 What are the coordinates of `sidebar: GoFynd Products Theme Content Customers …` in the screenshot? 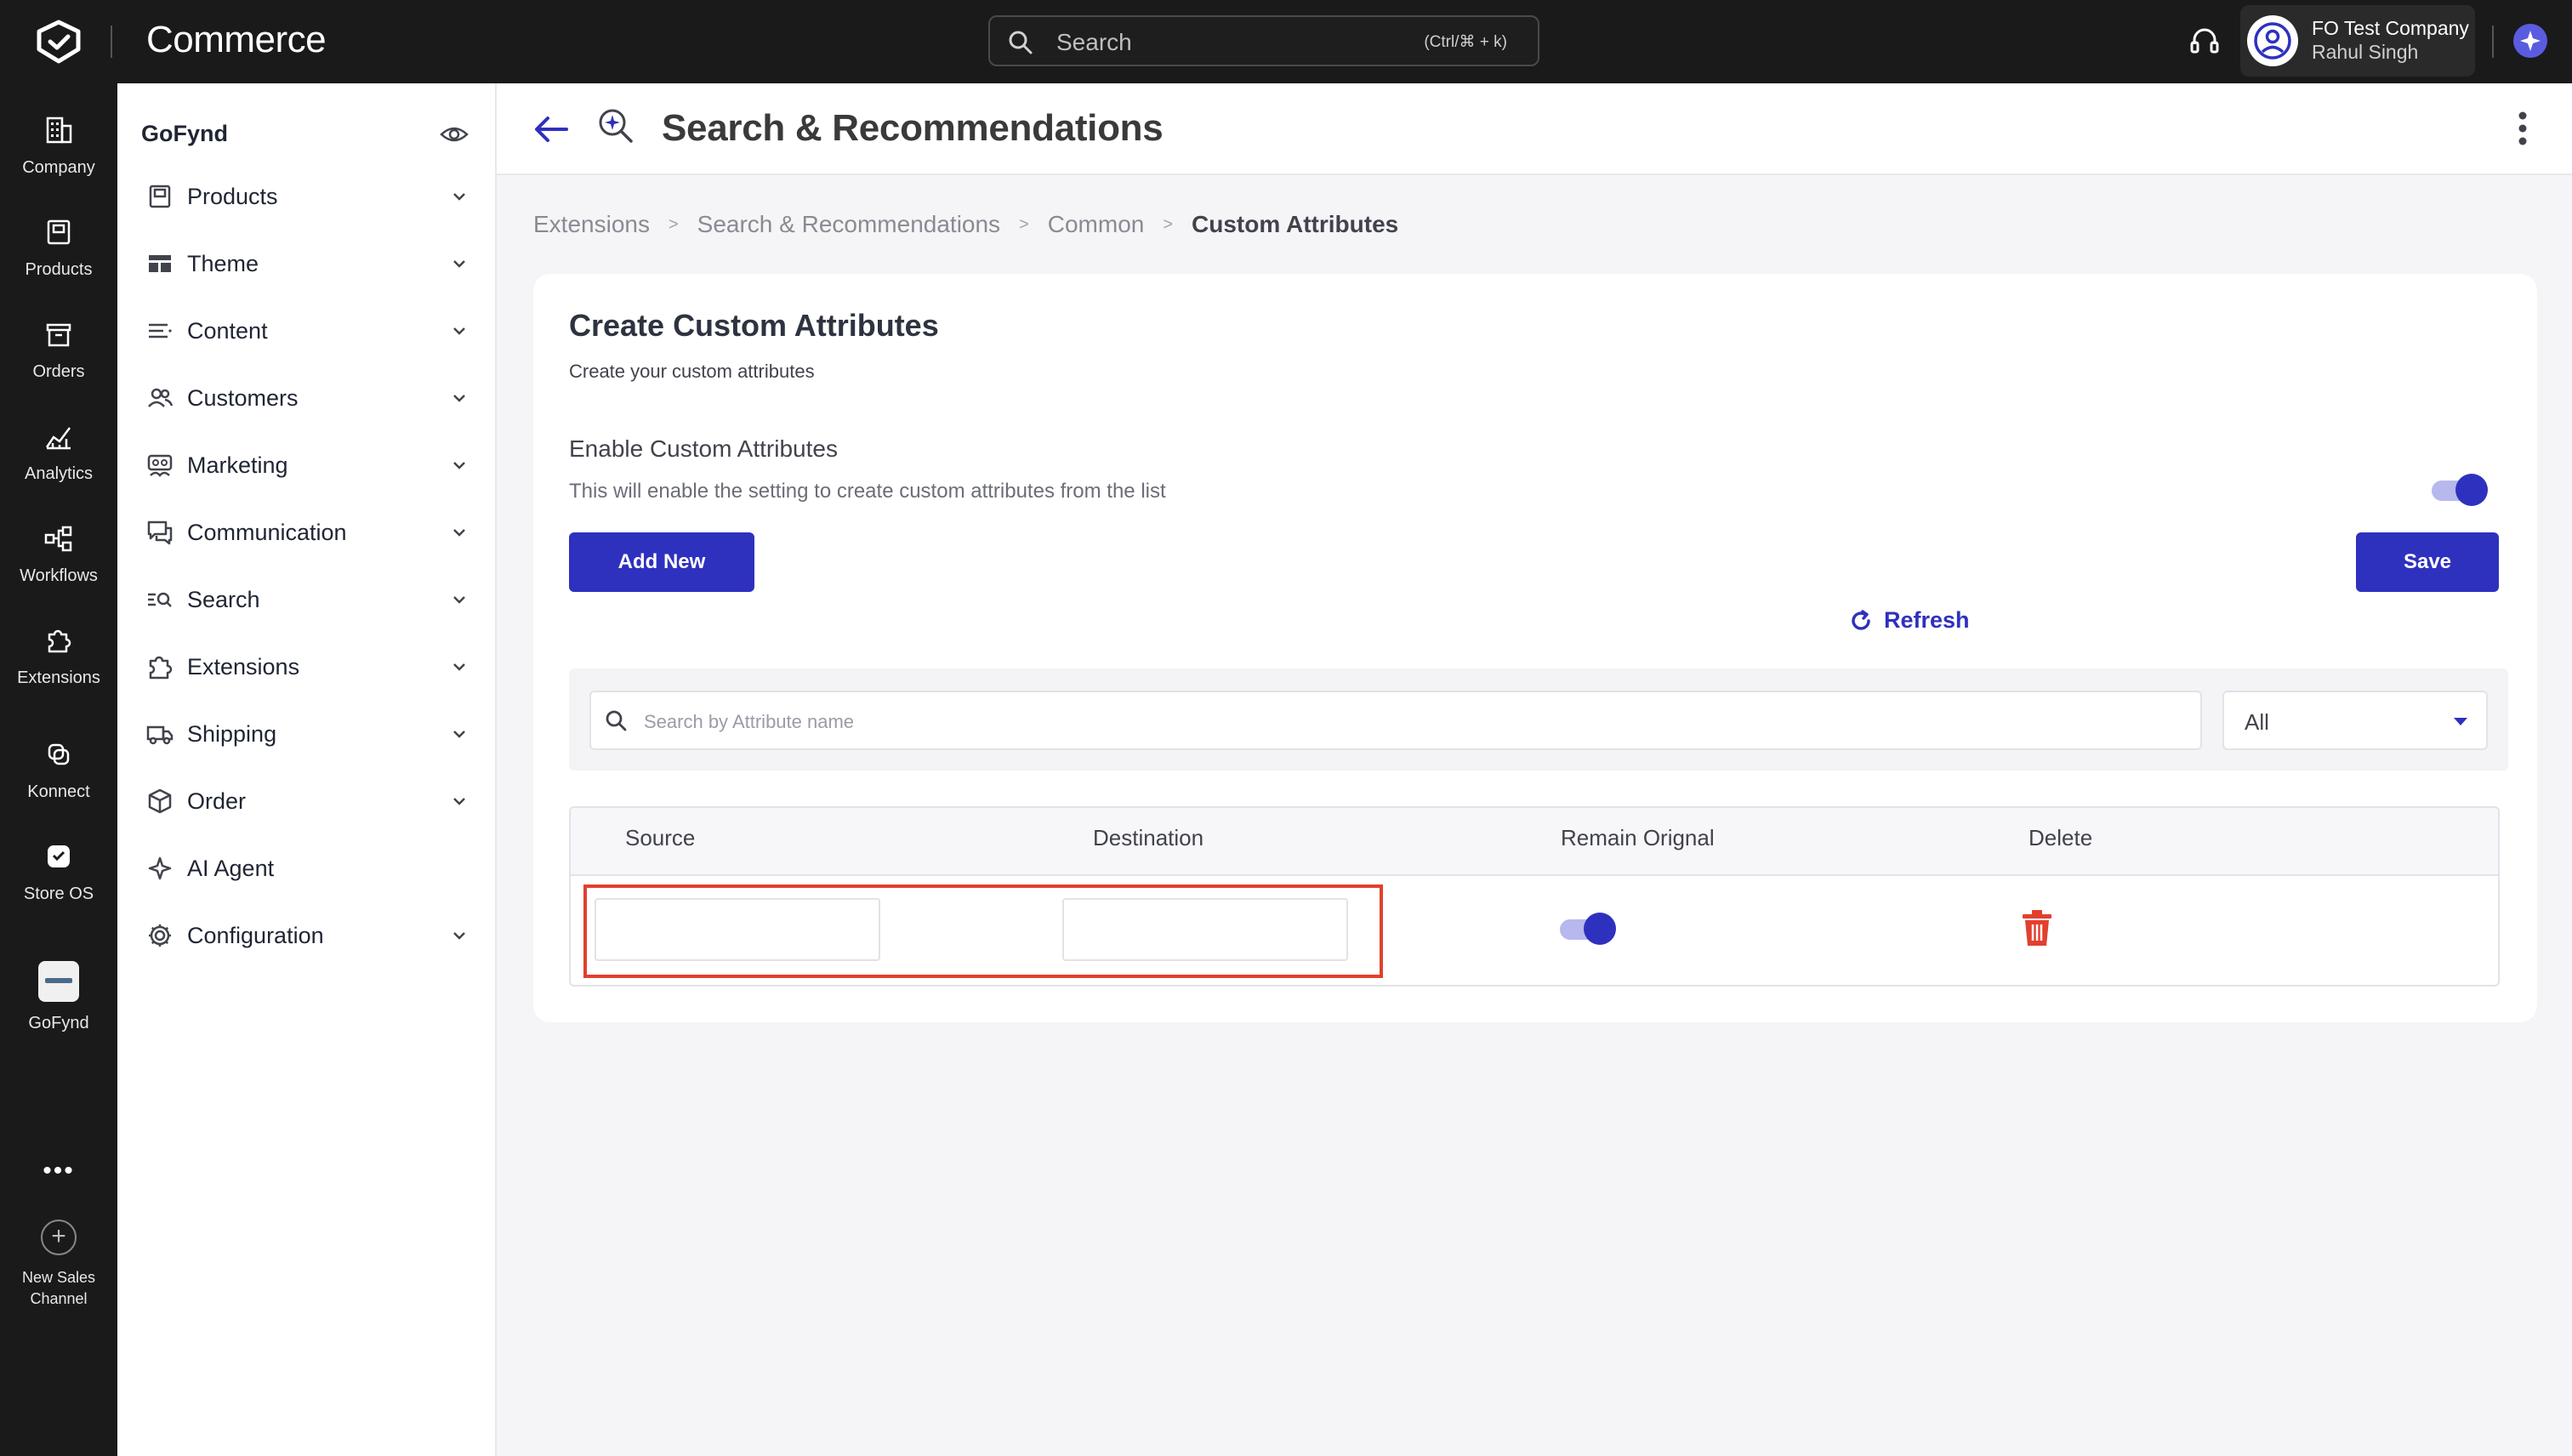 It's located at (307, 769).